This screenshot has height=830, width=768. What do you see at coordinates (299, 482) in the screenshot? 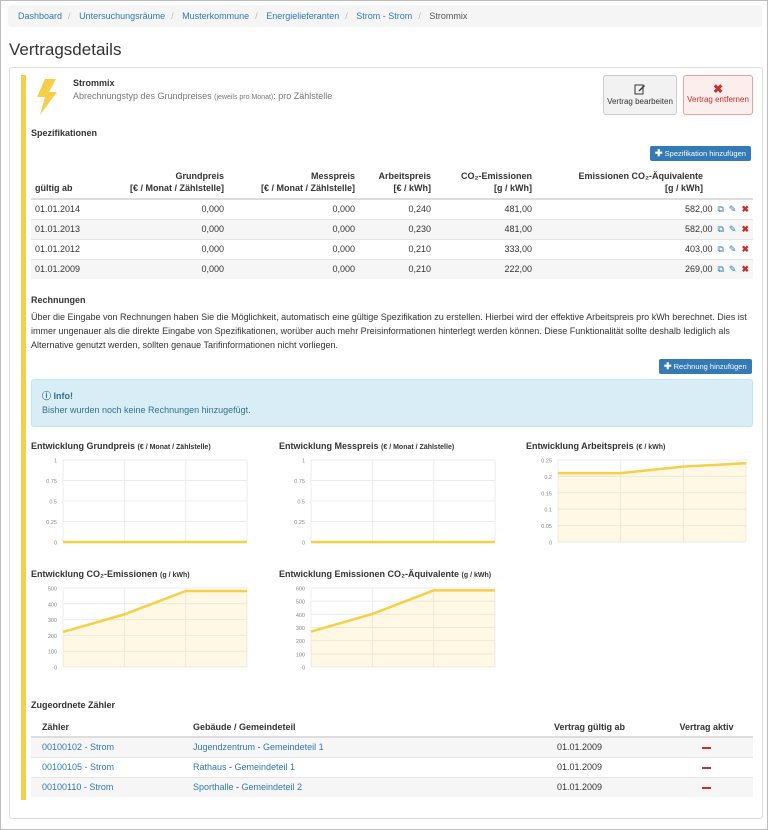
I see `y-tick-label: 0.75` at bounding box center [299, 482].